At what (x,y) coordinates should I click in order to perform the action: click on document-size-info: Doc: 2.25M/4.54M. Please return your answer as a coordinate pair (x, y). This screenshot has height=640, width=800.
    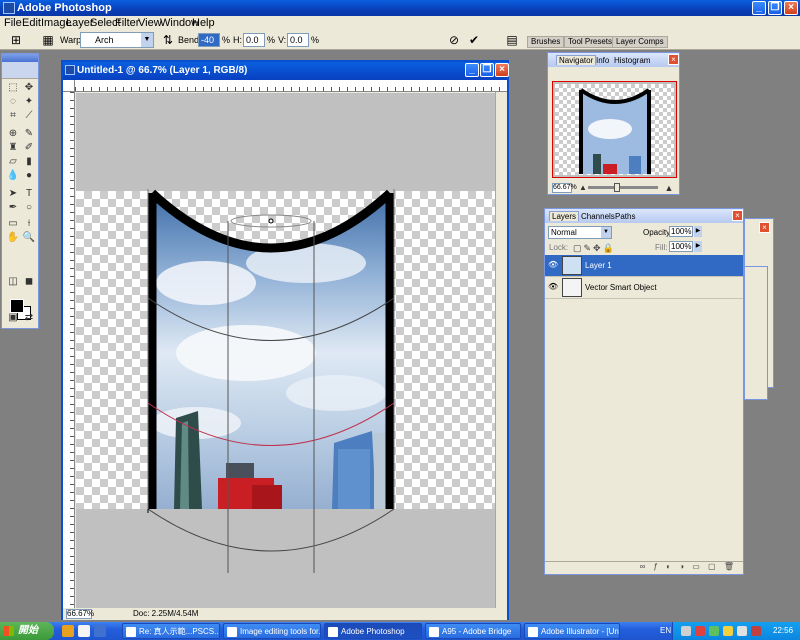
    Looking at the image, I should click on (165, 613).